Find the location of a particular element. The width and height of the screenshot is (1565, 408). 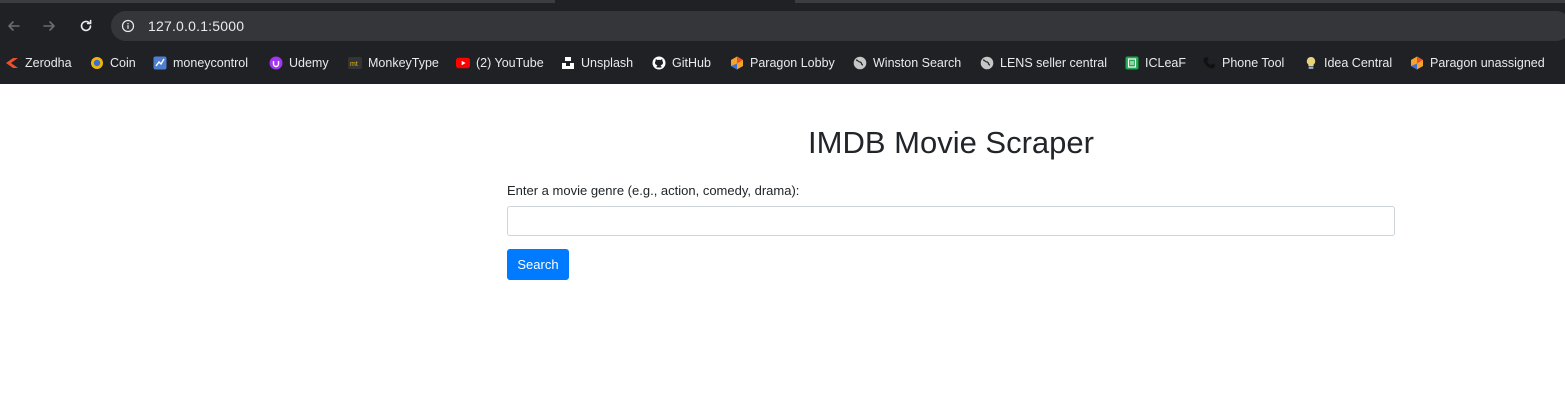

phone-icon is located at coordinates (1209, 63).